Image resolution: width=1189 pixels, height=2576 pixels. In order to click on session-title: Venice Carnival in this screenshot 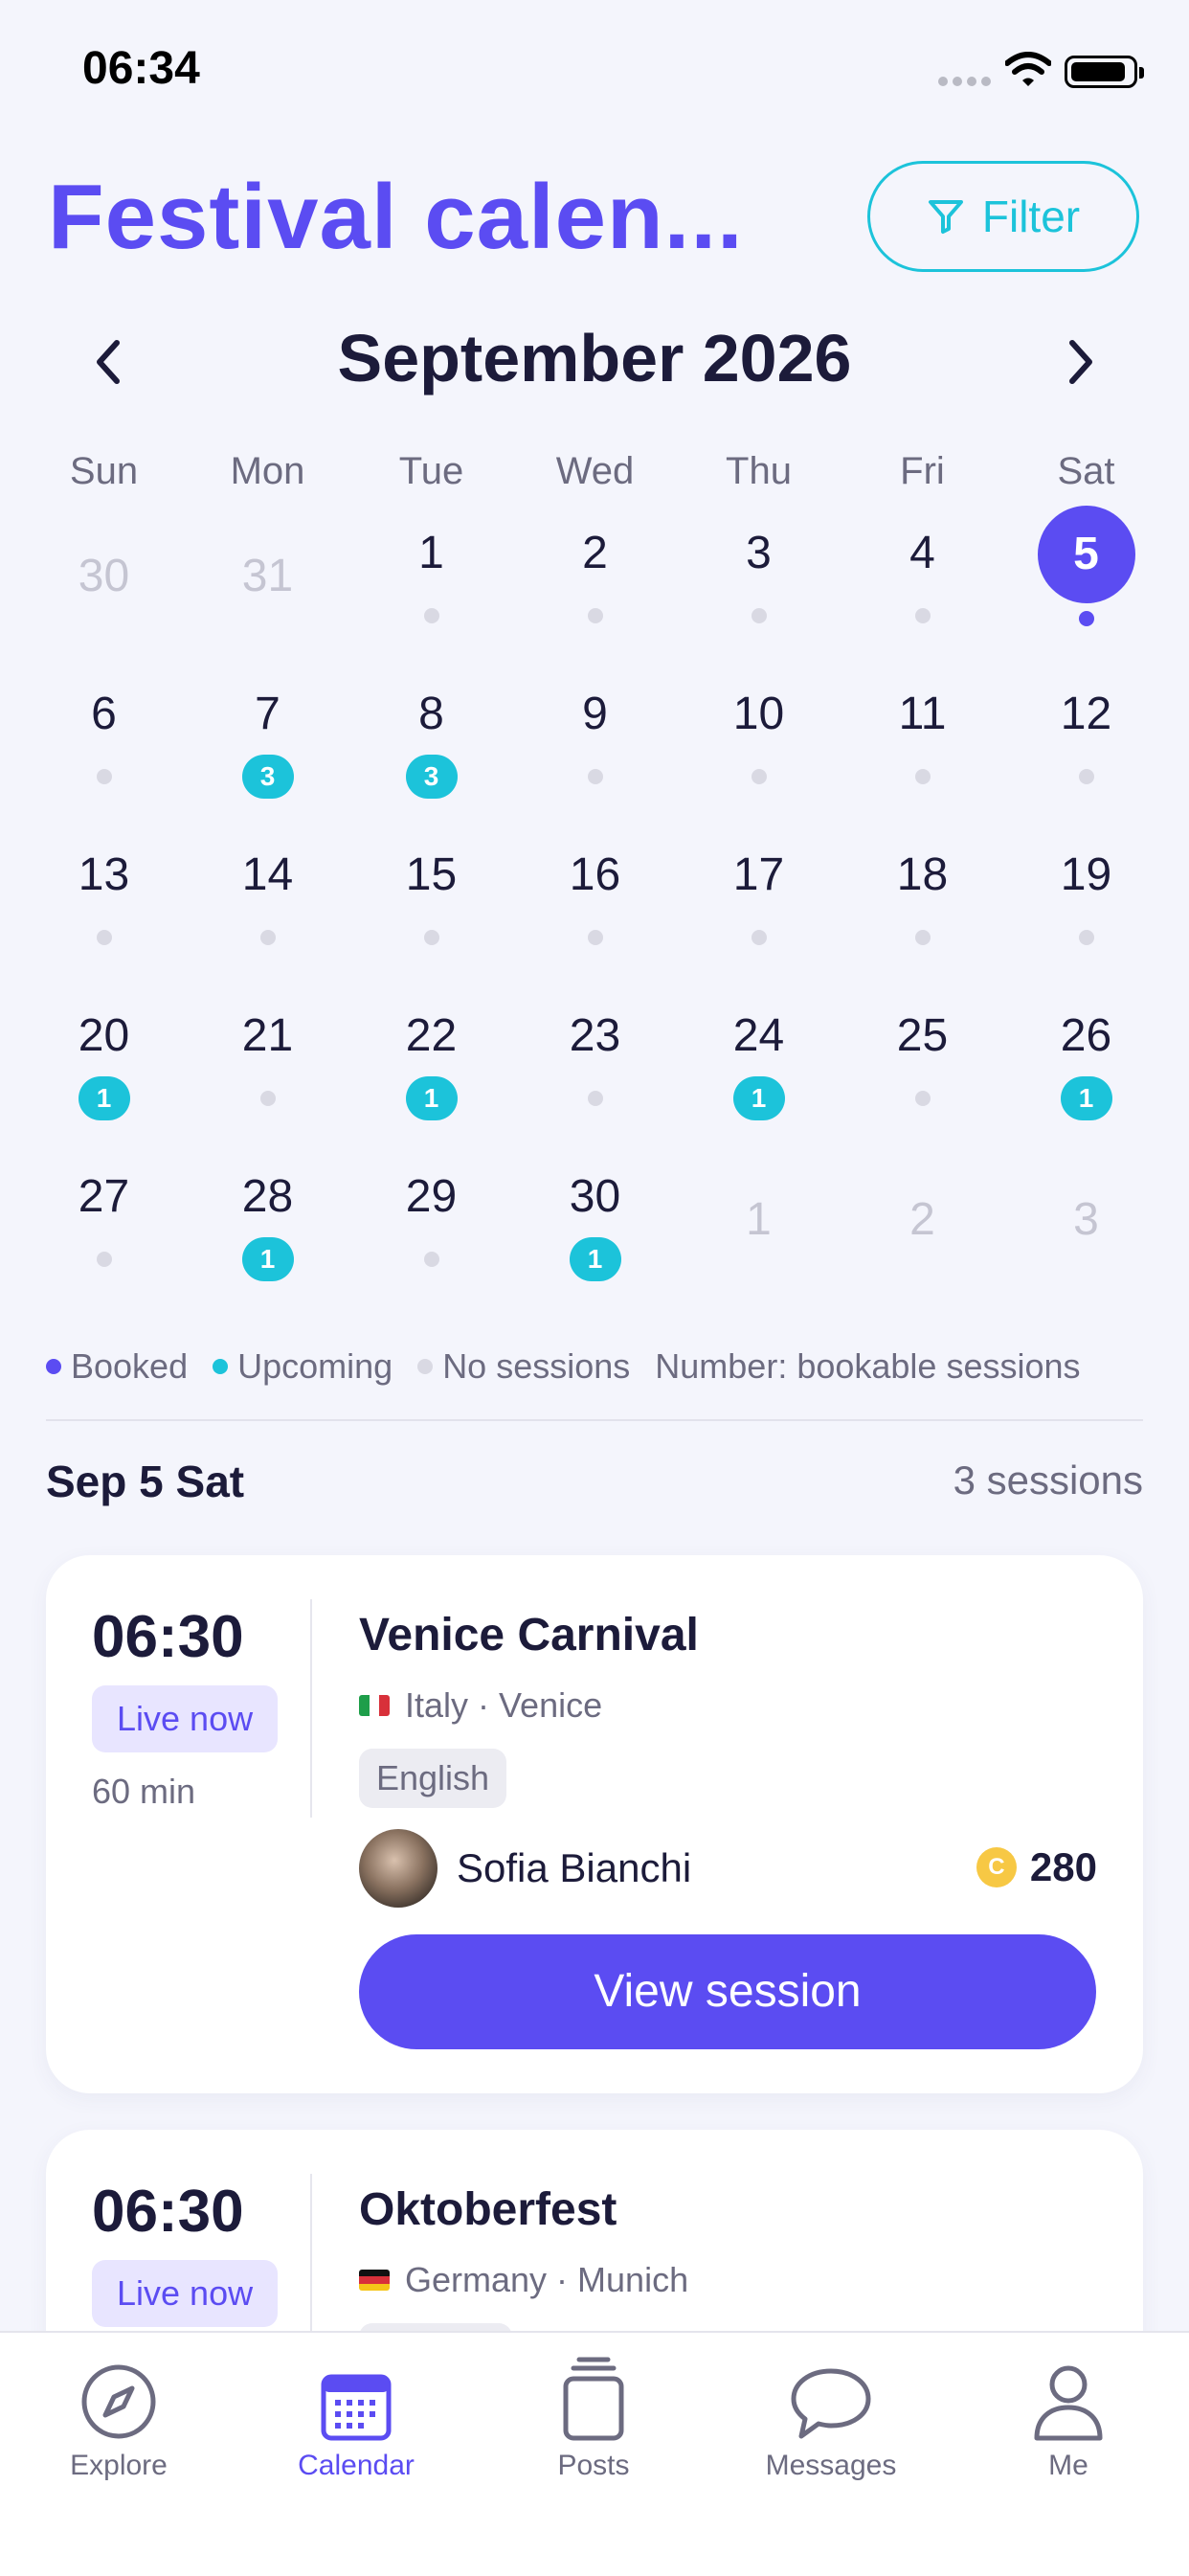, I will do `click(529, 1635)`.